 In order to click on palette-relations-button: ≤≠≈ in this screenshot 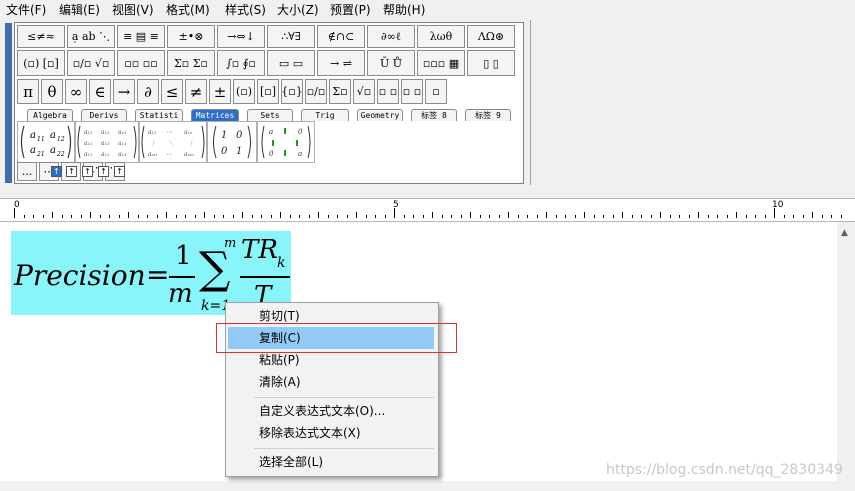, I will do `click(41, 36)`.